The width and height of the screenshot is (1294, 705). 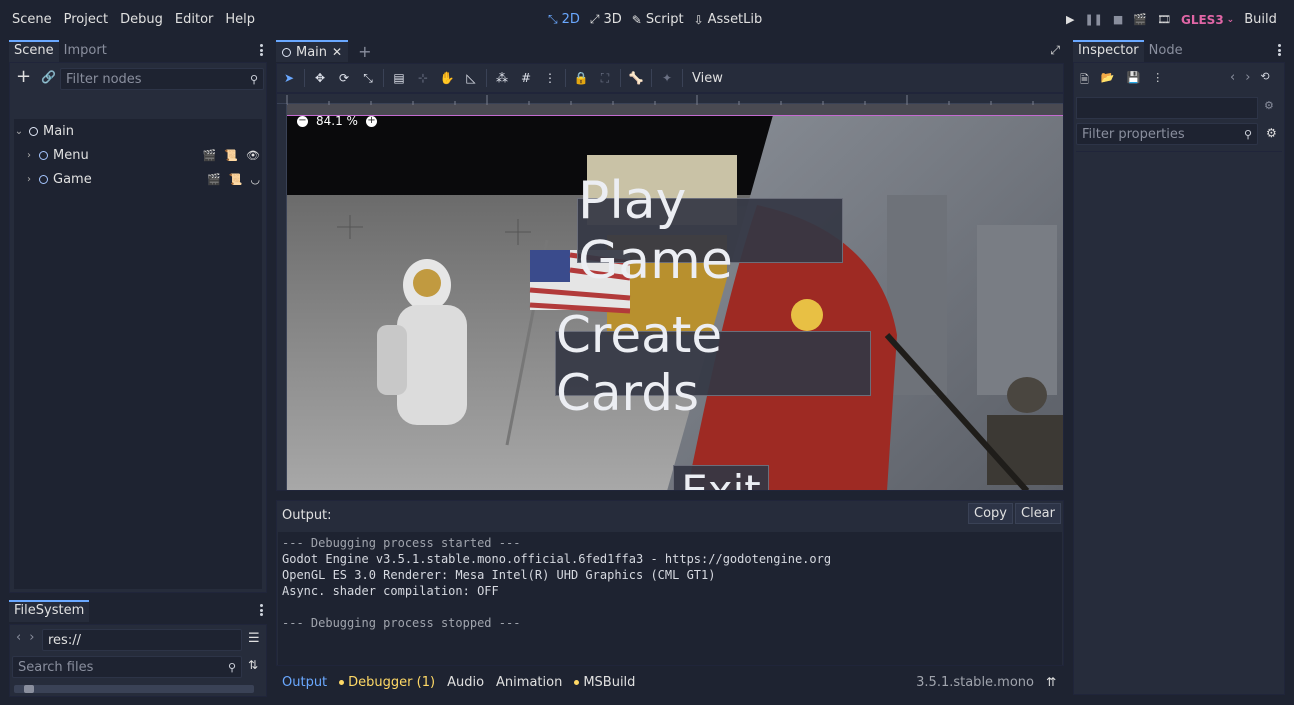 What do you see at coordinates (138, 179) in the screenshot?
I see `tree-row-game: › Game 🎬 📜 ◡` at bounding box center [138, 179].